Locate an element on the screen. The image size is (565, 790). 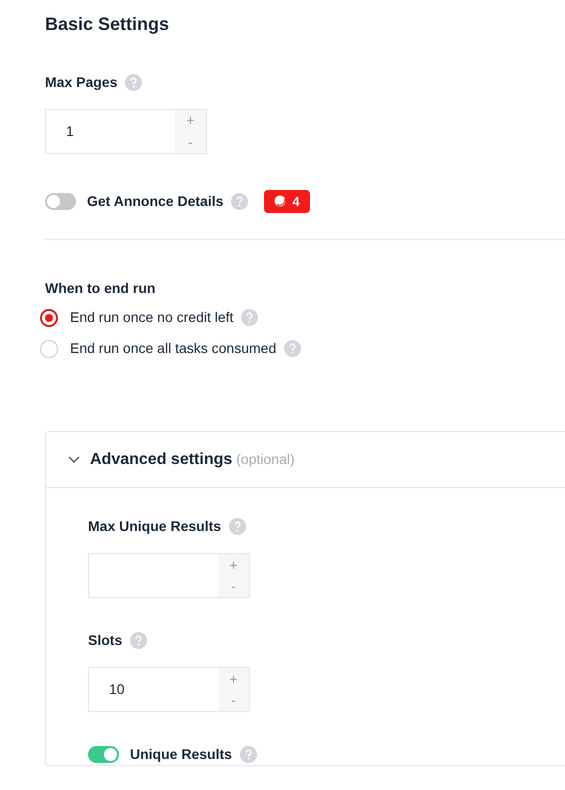
optional-note: (optional) is located at coordinates (265, 458).